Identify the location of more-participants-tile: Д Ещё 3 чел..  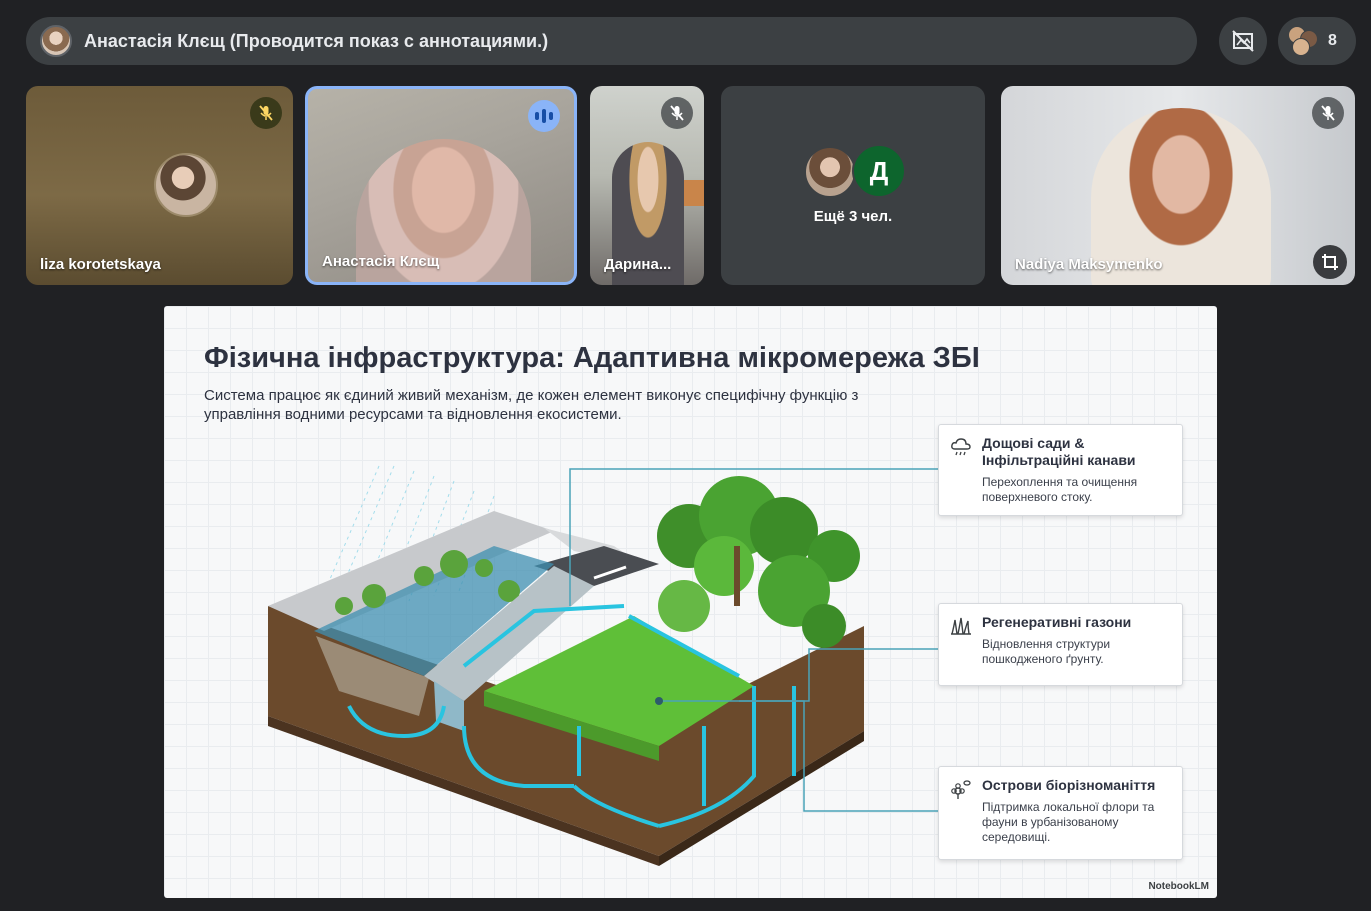
(853, 185).